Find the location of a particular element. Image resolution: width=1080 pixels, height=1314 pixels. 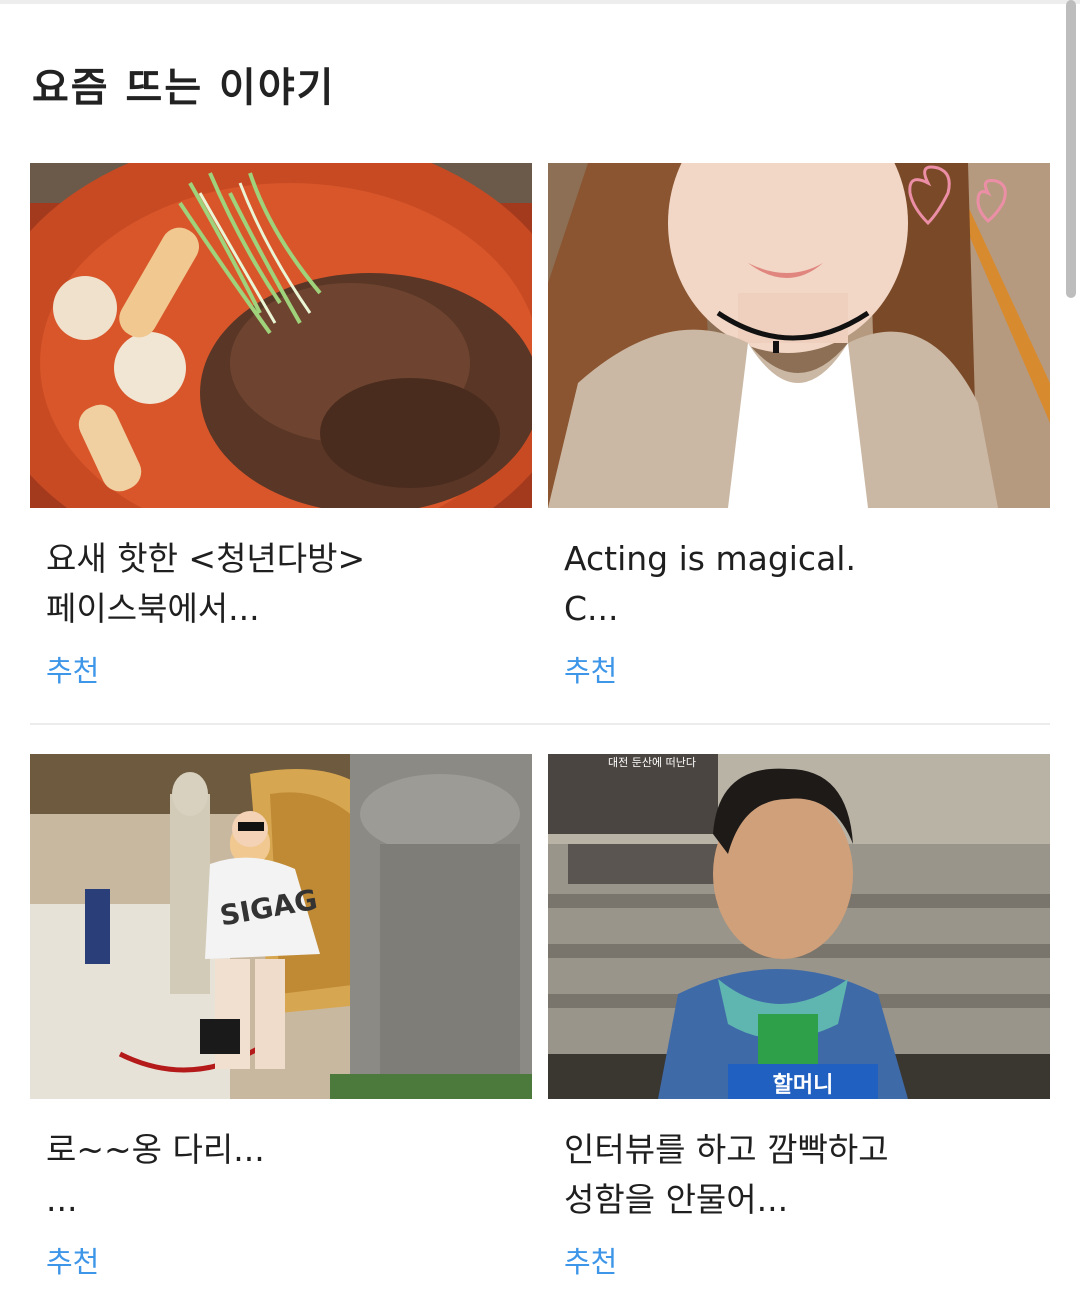

story-thumbnail-interview: 할머니 대전 둔산에 떠난다 is located at coordinates (799, 926).